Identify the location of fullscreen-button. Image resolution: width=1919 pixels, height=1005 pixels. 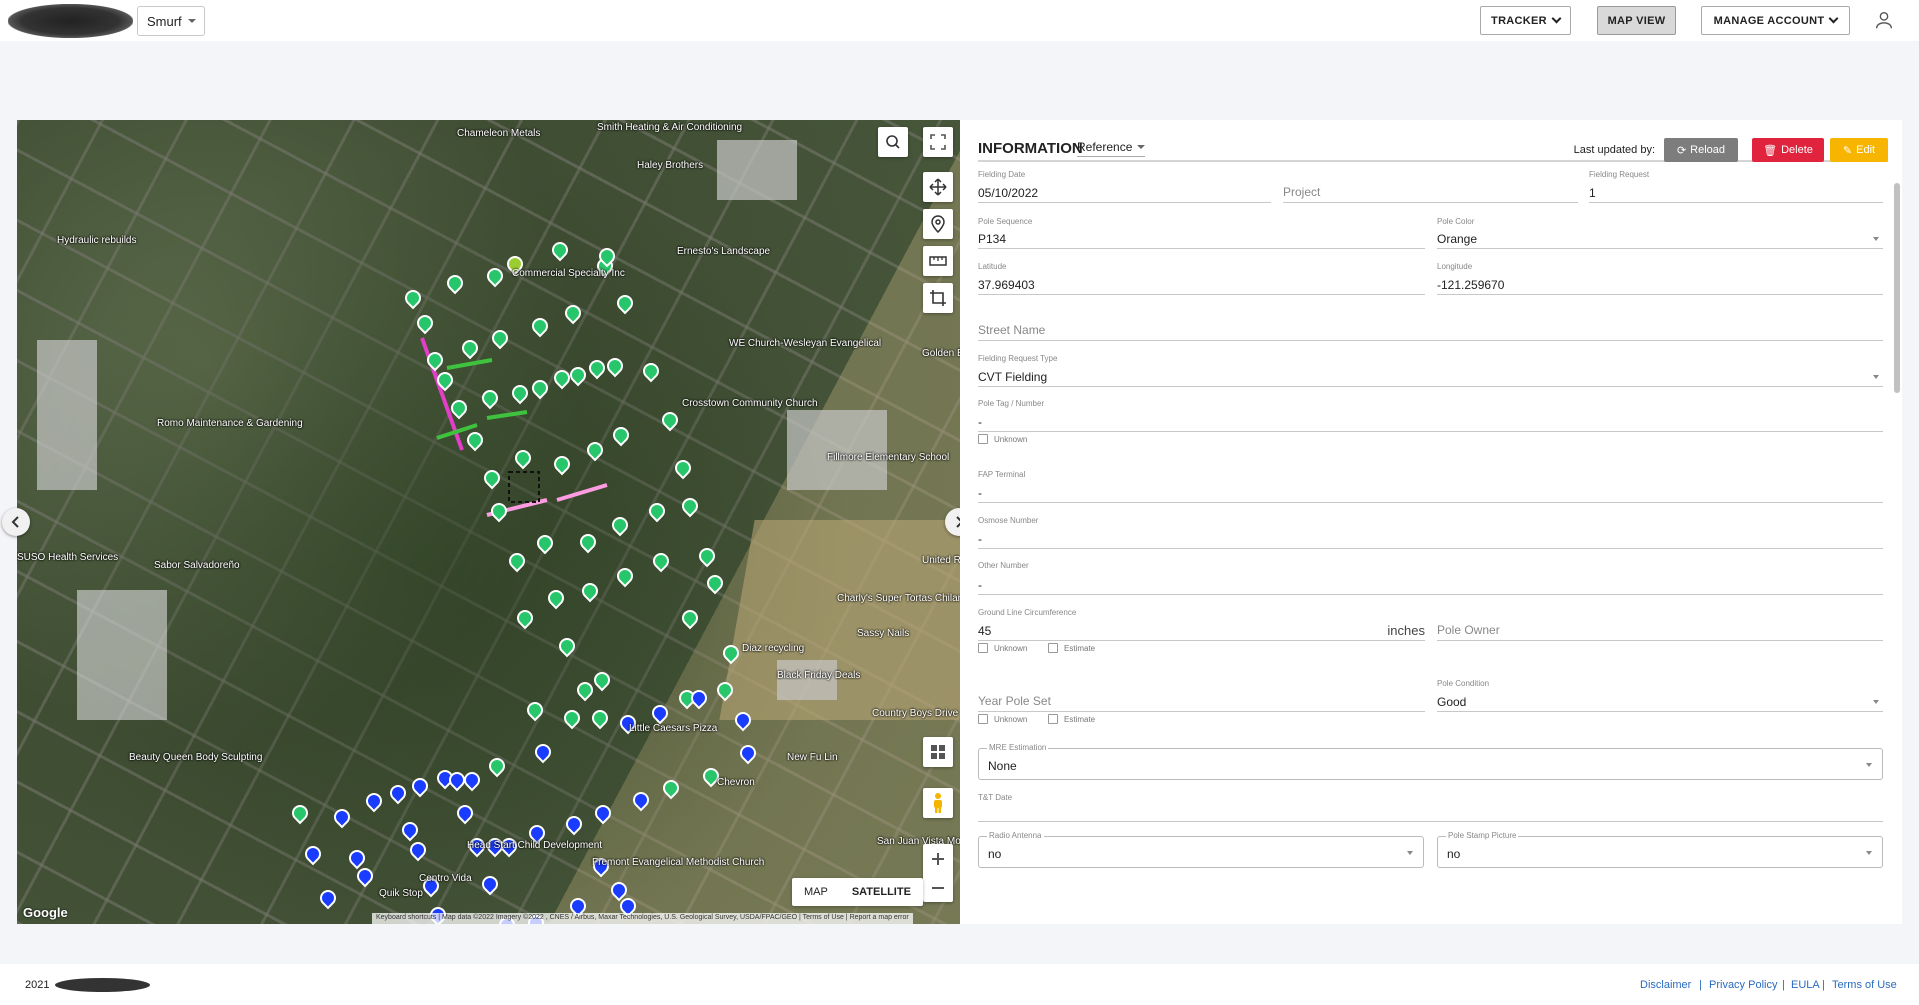
(938, 142).